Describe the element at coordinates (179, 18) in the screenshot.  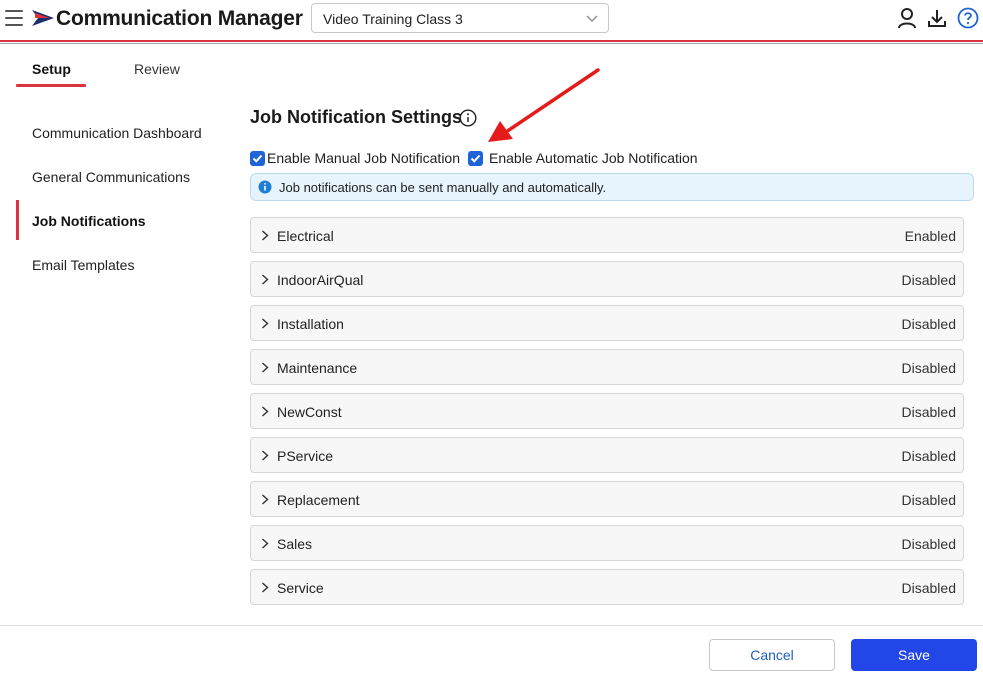
I see `app-title: Communication Manager` at that location.